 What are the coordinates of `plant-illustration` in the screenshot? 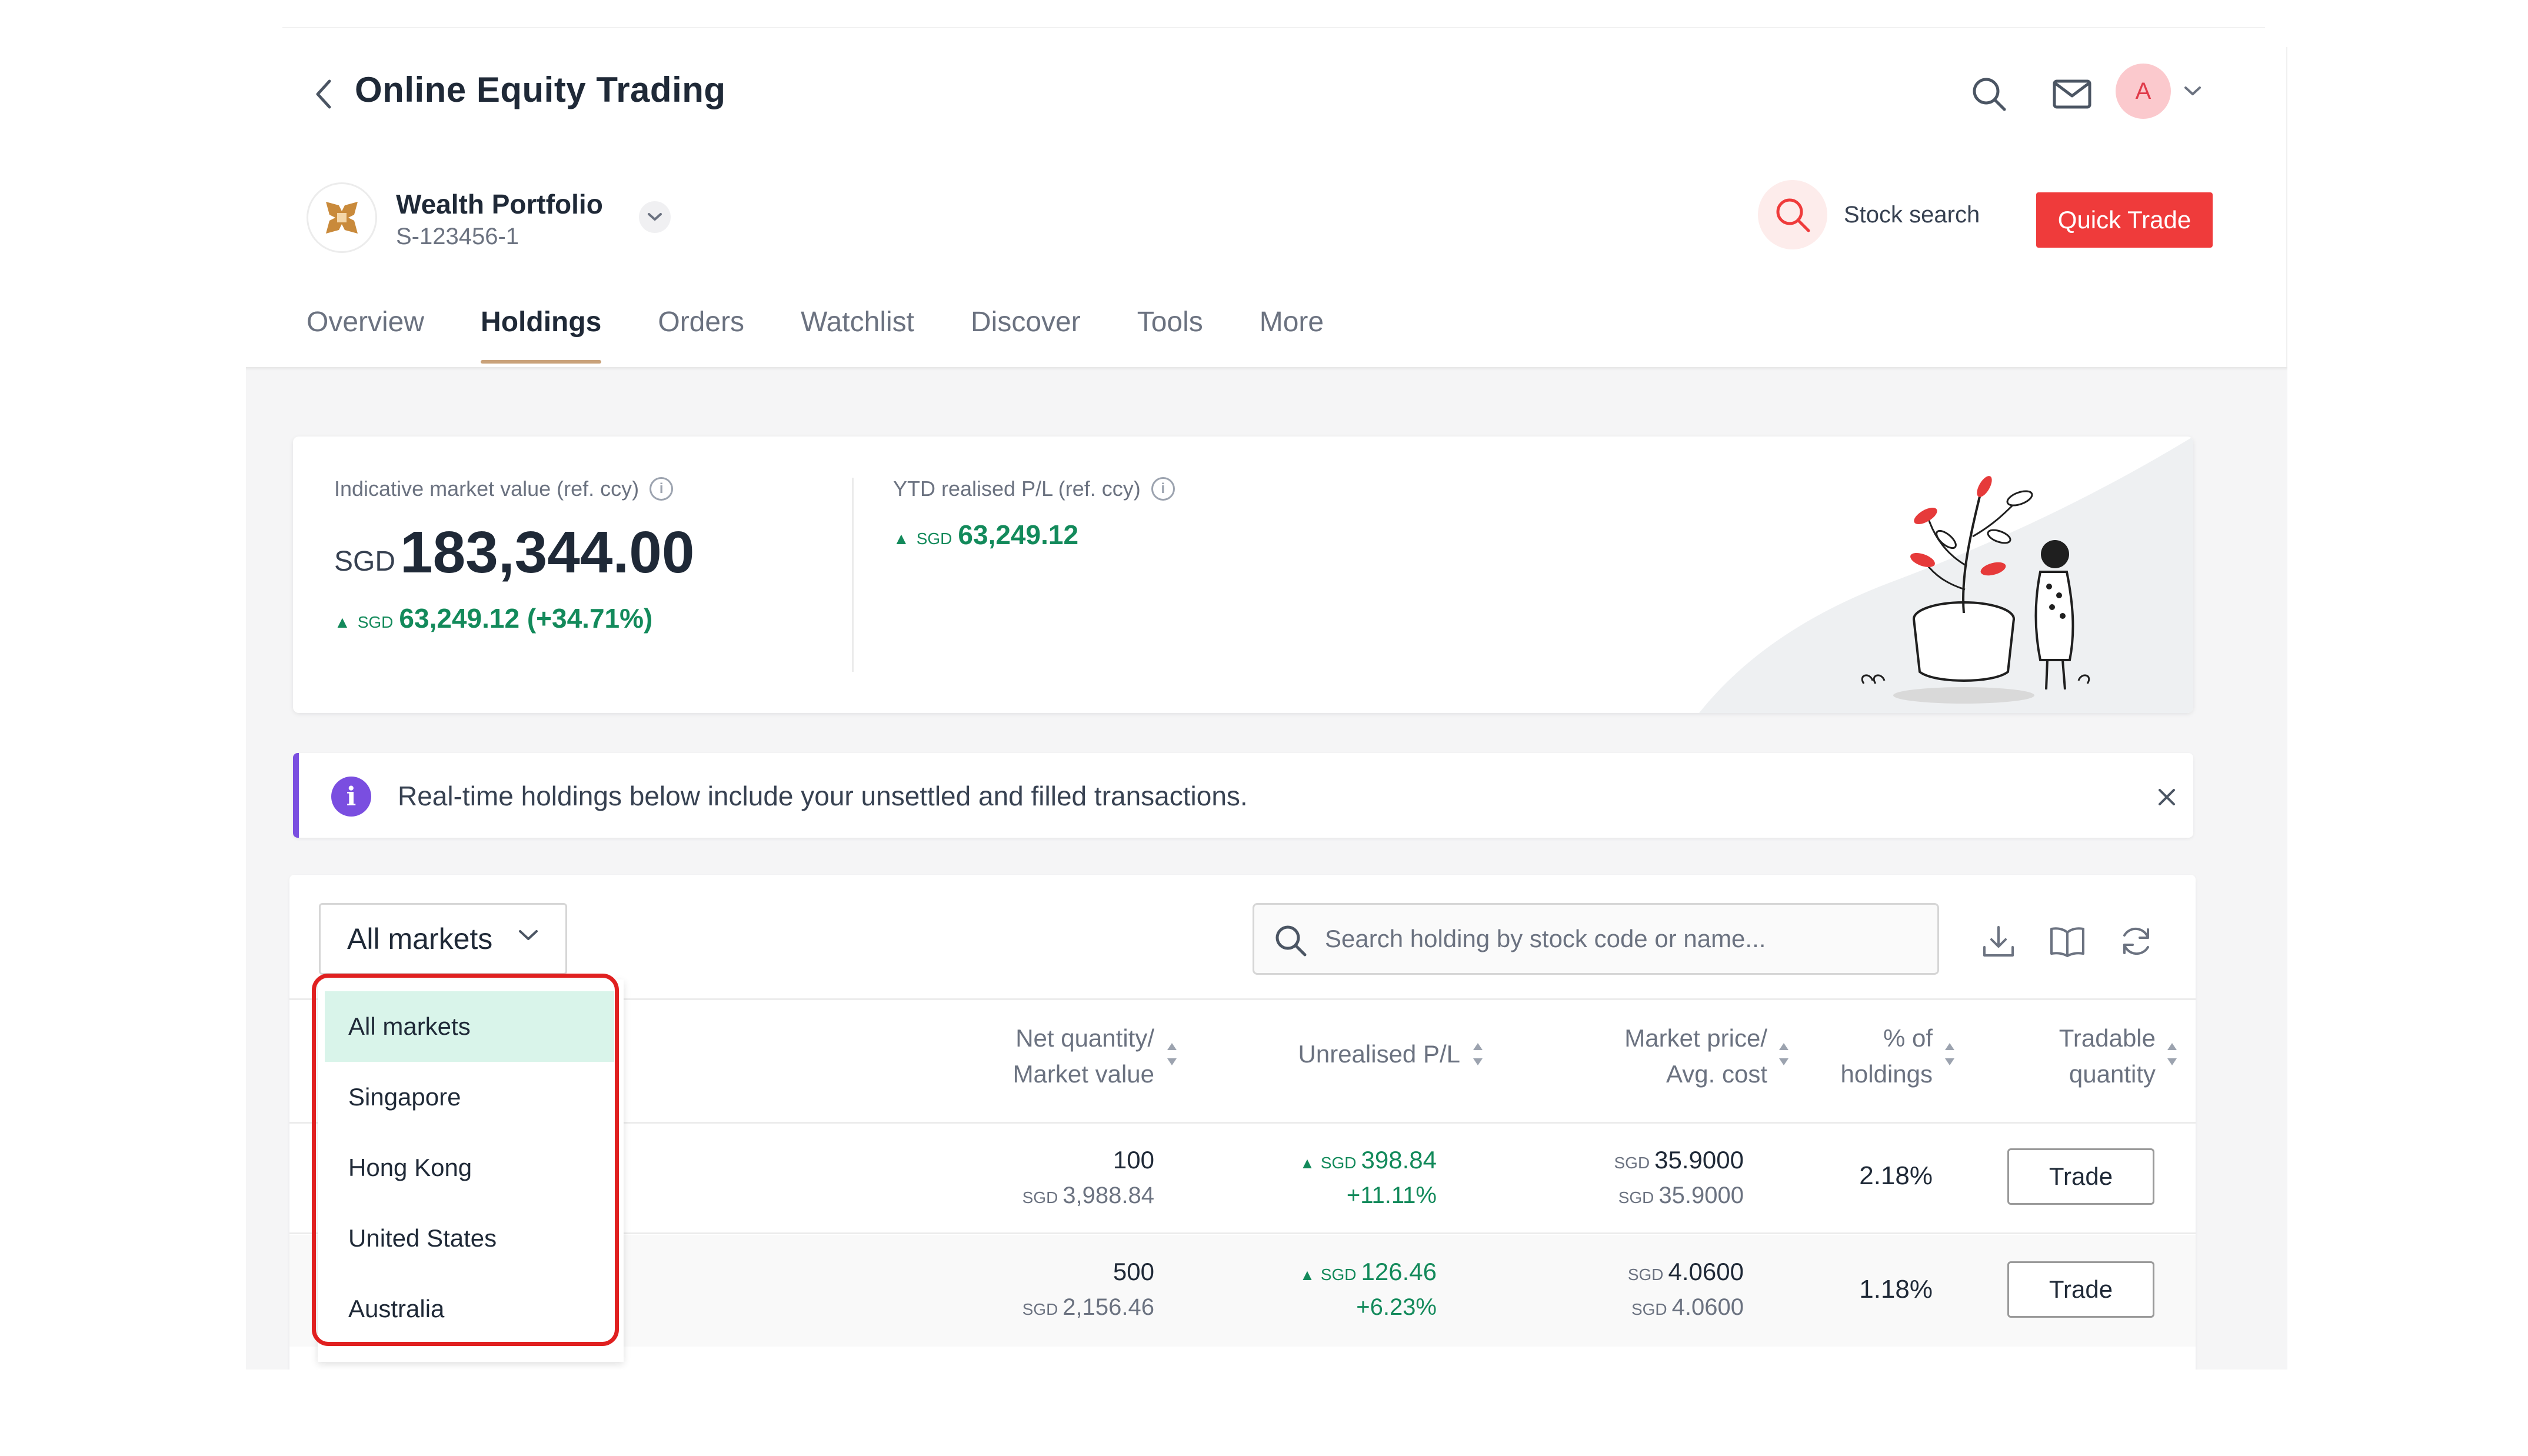 It's located at (1916, 575).